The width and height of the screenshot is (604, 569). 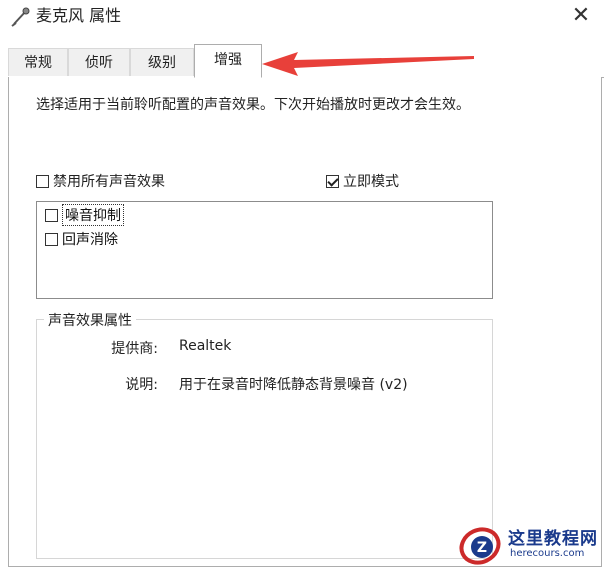 I want to click on list-item-echo-cancellation: 回声消除, so click(x=81, y=239).